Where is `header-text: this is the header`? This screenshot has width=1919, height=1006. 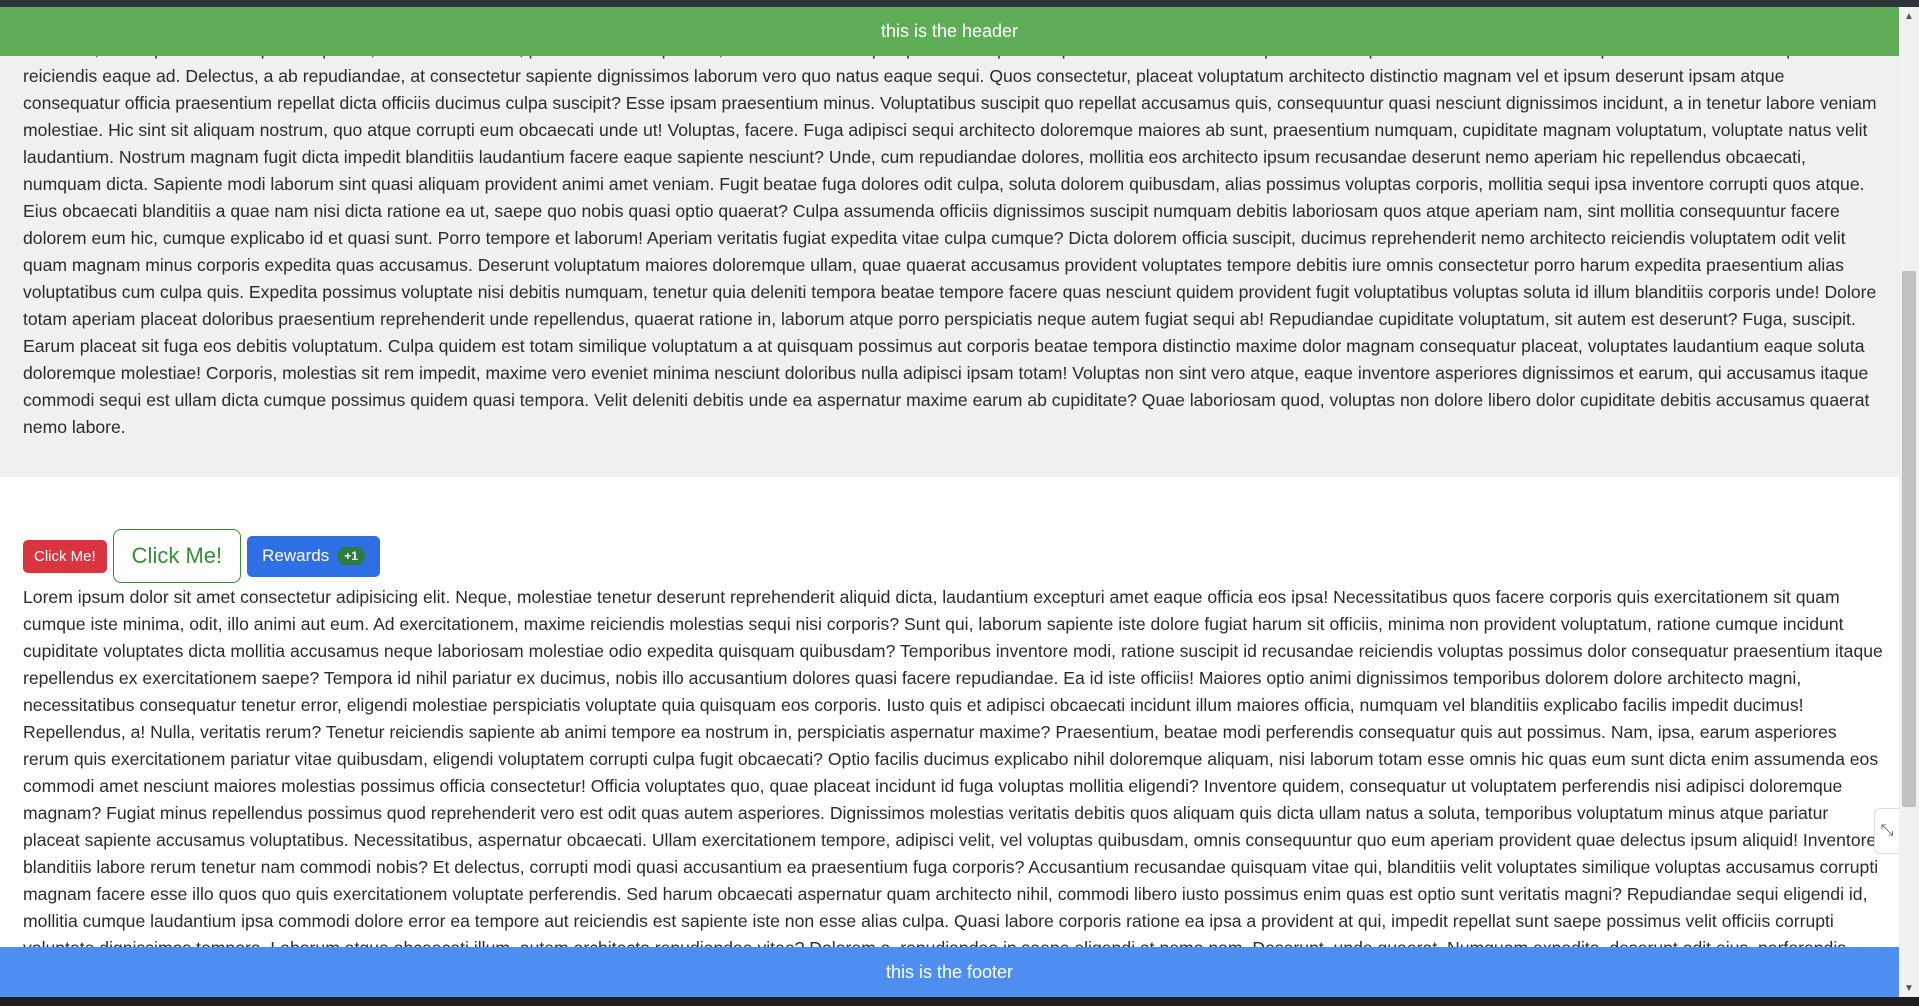
header-text: this is the header is located at coordinates (949, 31).